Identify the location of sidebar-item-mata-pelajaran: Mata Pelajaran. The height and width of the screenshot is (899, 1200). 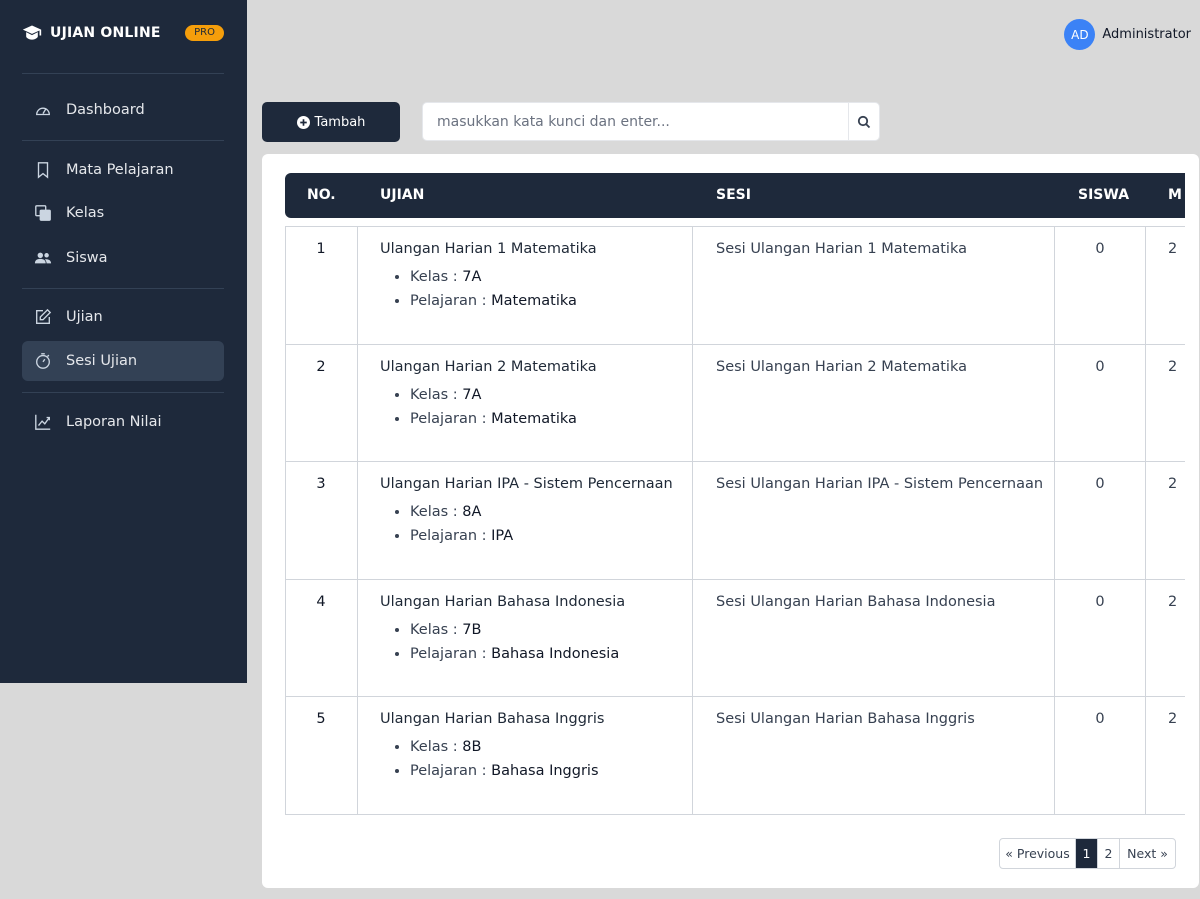
(123, 170).